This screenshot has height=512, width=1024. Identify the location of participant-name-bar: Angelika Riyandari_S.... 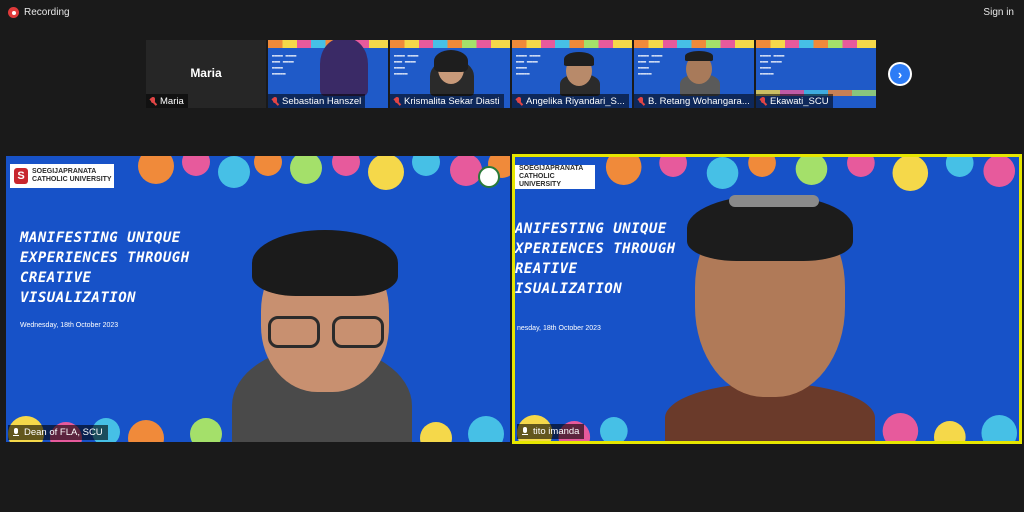
(570, 101).